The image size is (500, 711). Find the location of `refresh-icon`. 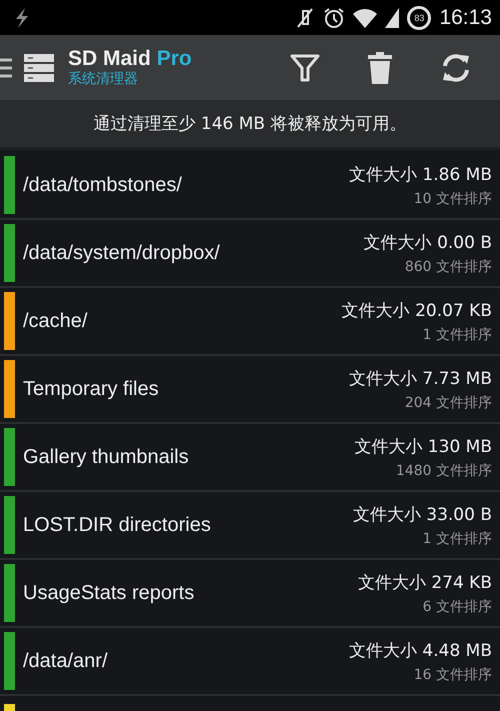

refresh-icon is located at coordinates (456, 68).